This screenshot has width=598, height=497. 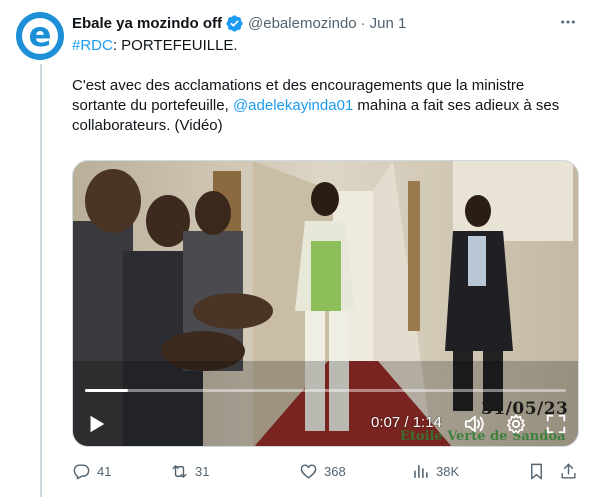 What do you see at coordinates (322, 471) in the screenshot?
I see `like-button: 368` at bounding box center [322, 471].